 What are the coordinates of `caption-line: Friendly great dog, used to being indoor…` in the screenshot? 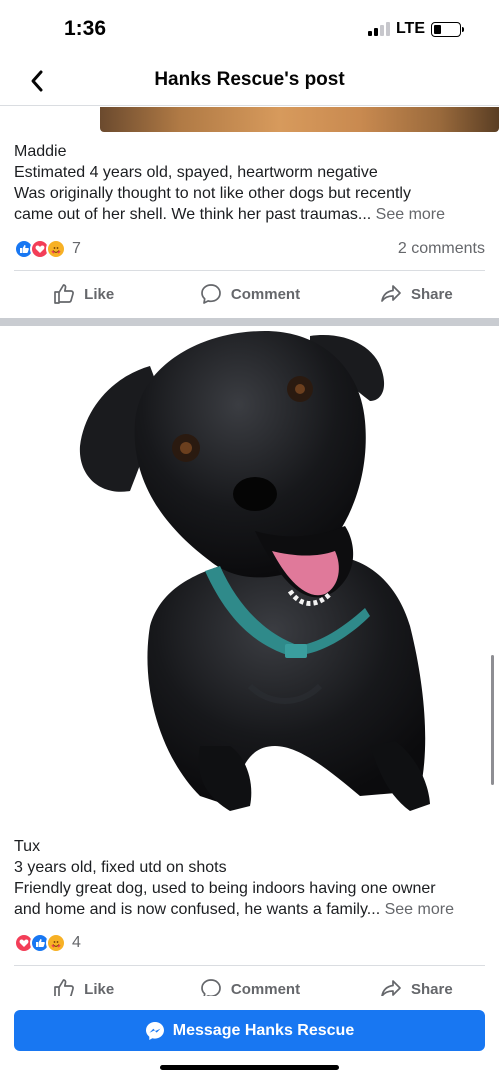 It's located at (225, 888).